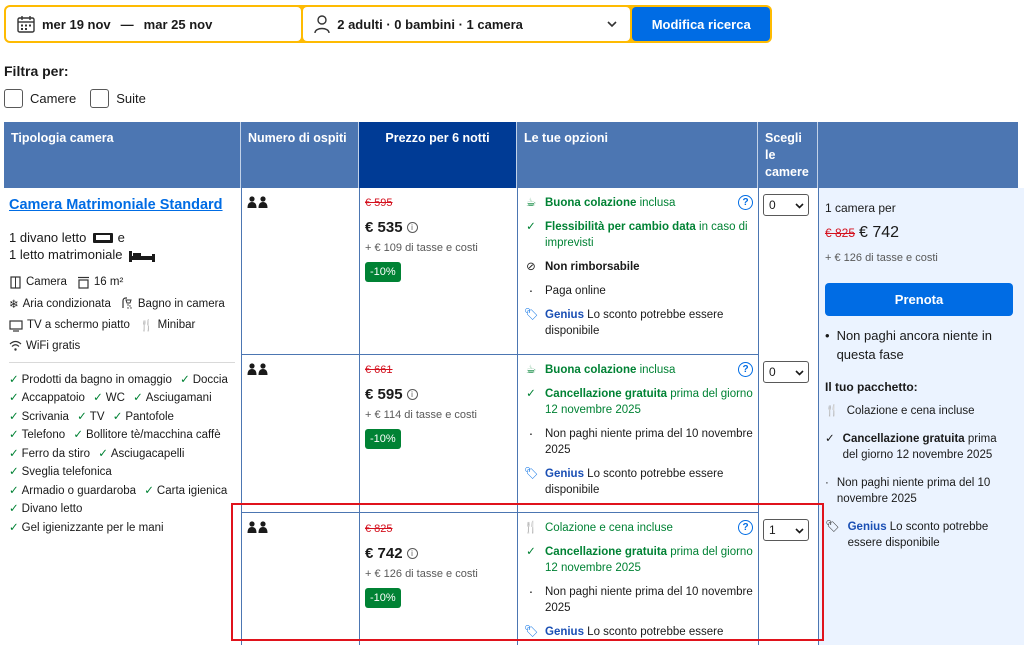 The width and height of the screenshot is (1024, 645). I want to click on amenity-item: ✓ Asciugamani, so click(172, 398).